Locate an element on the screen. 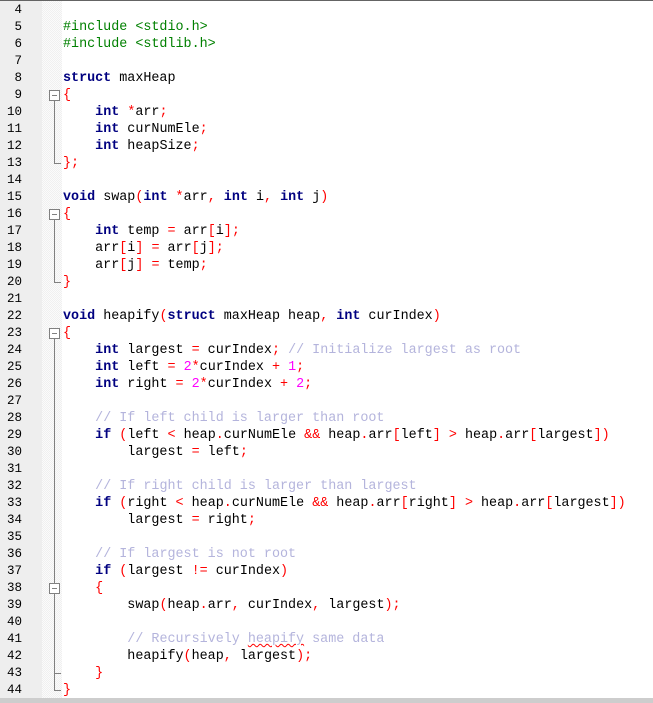 The image size is (653, 703). code-line: 13}; is located at coordinates (326, 163).